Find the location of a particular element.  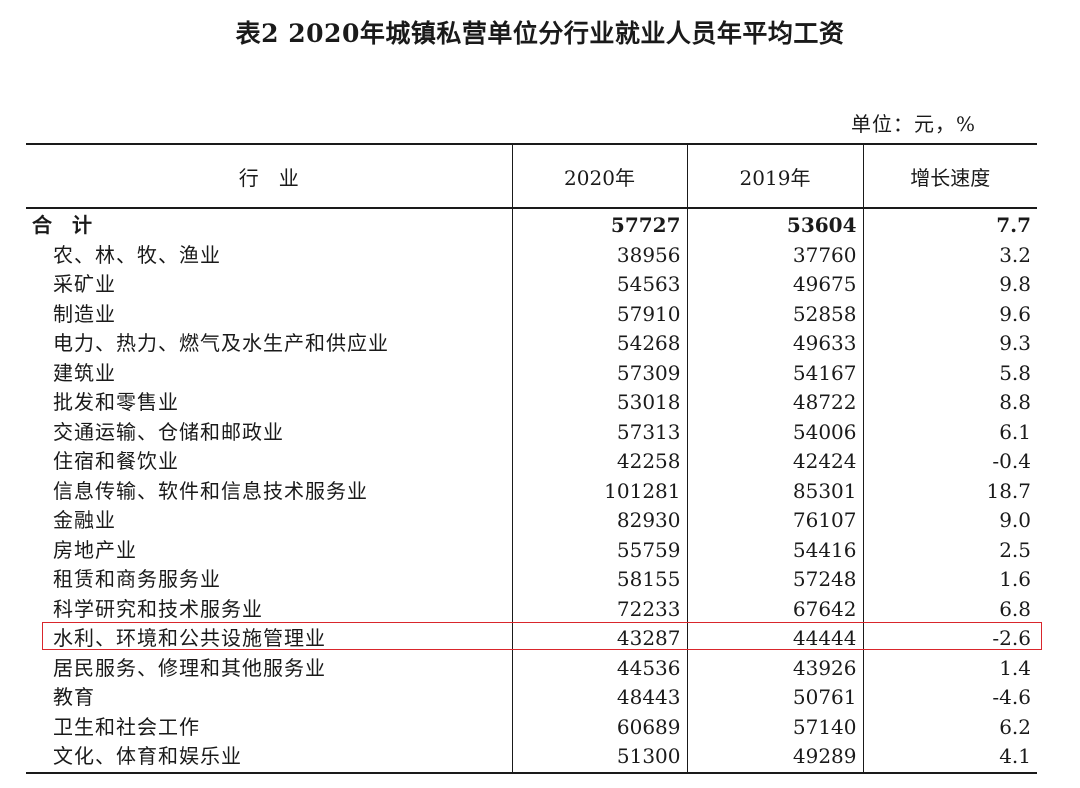

value-2020: 60689 is located at coordinates (600, 727).